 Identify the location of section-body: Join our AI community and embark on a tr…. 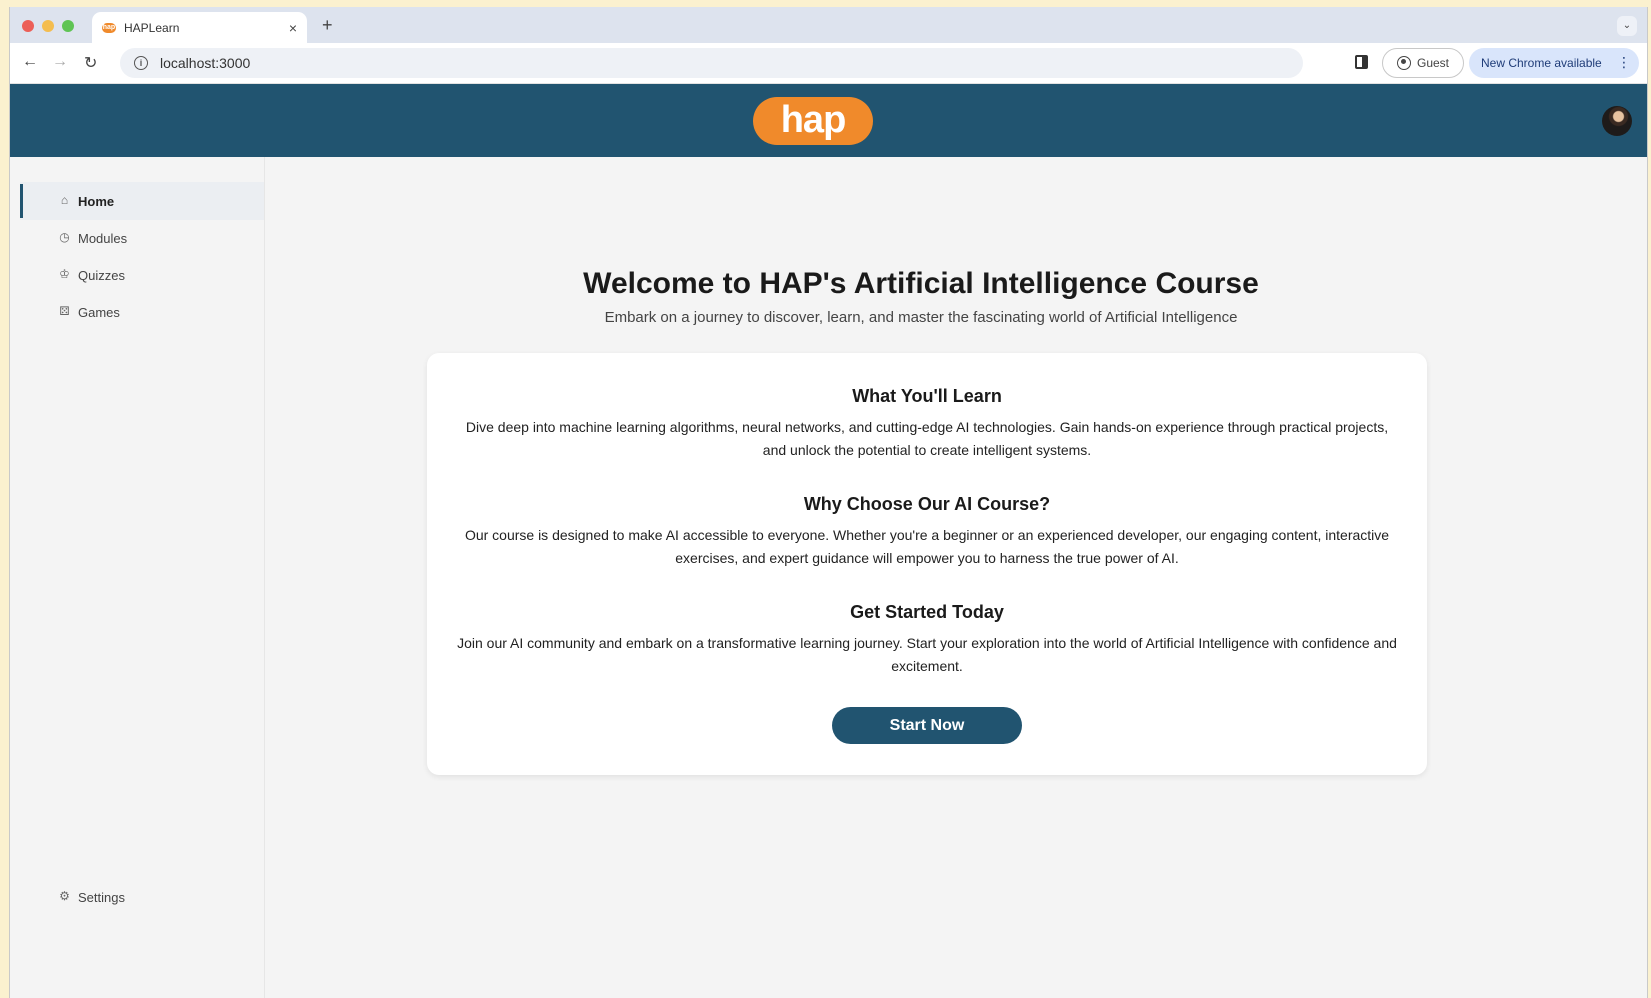
(927, 654).